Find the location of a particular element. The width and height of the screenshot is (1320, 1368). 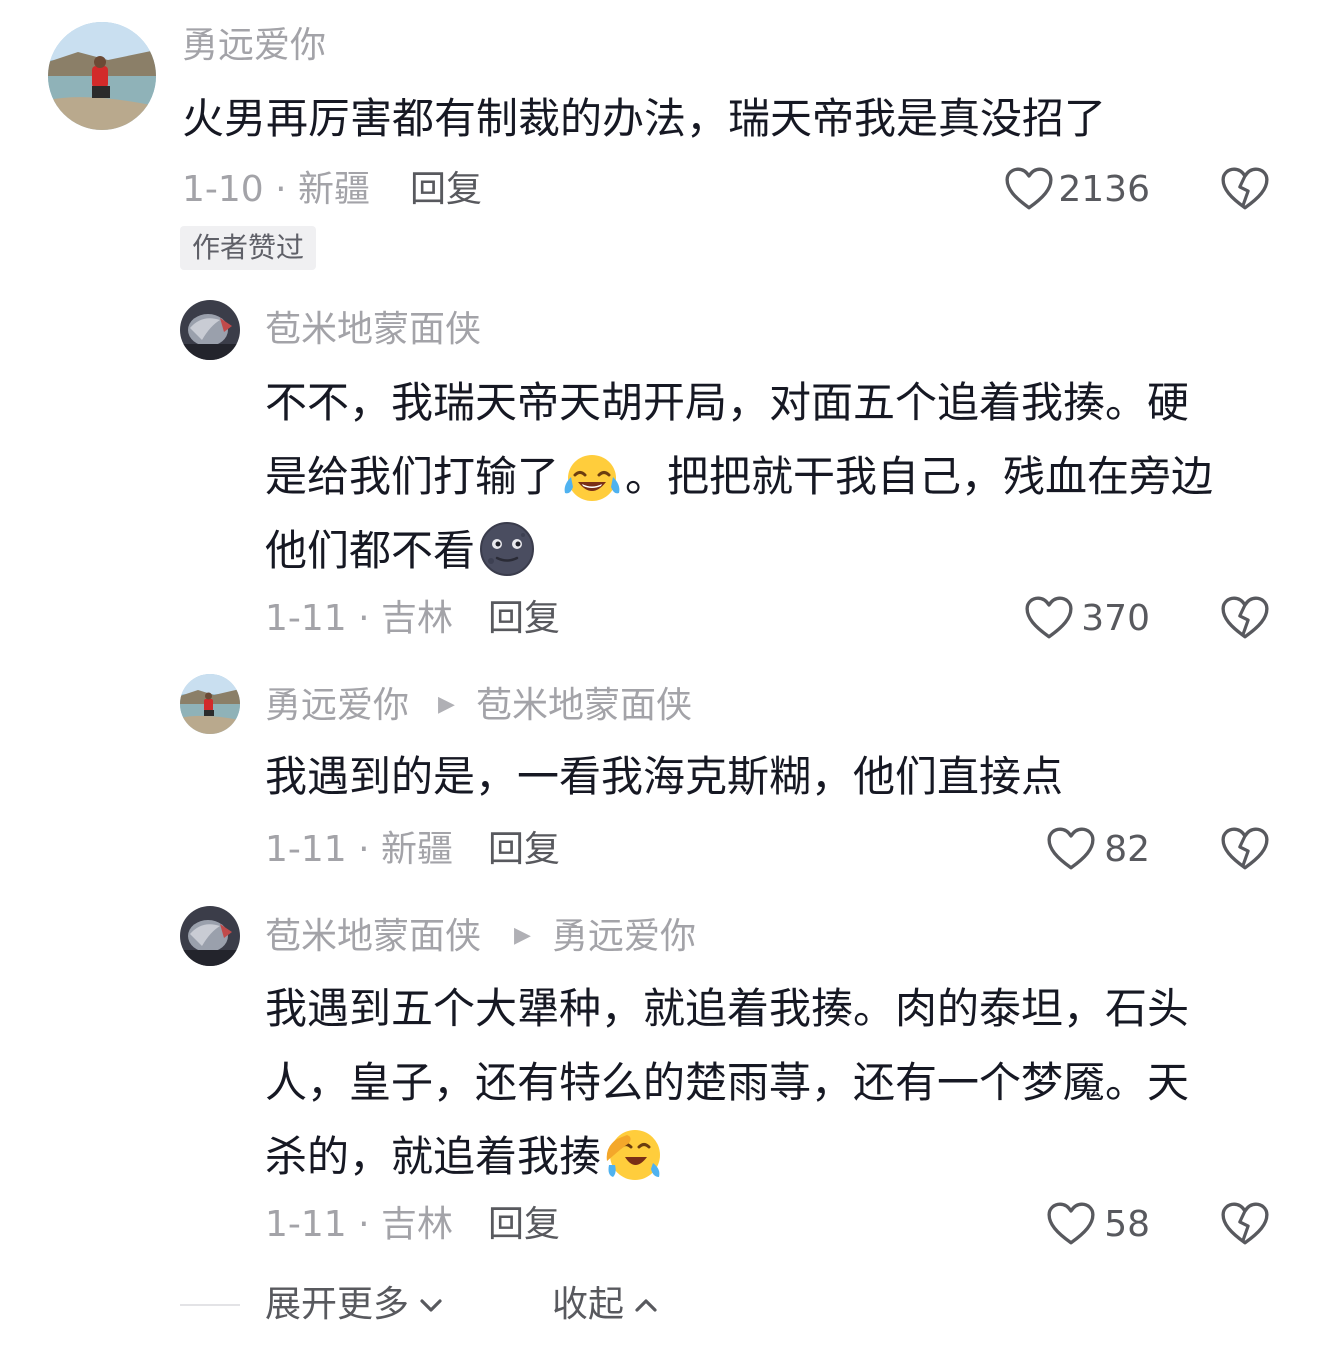

comment-text: 火男再厉害都有制裁的办法，瑞天帝我是真没招了 is located at coordinates (644, 118).